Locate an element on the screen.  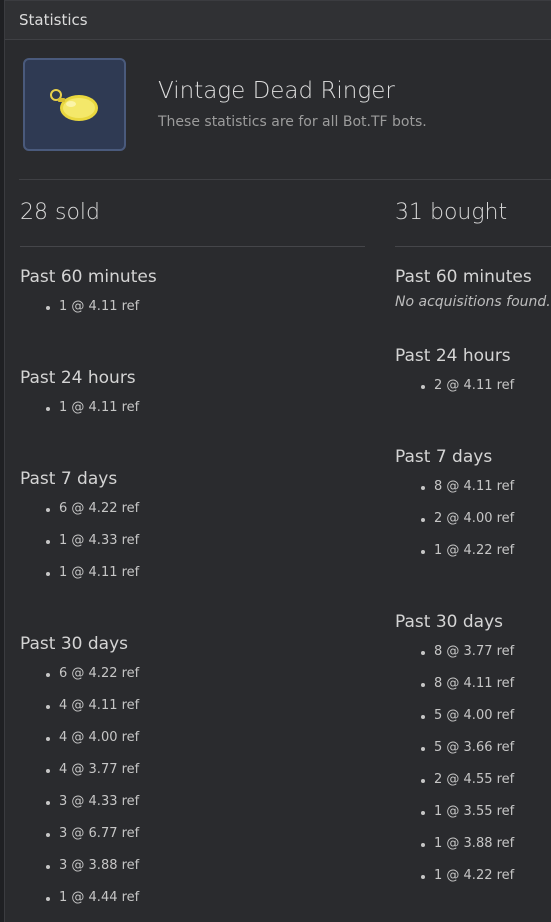
item-image is located at coordinates (74, 104).